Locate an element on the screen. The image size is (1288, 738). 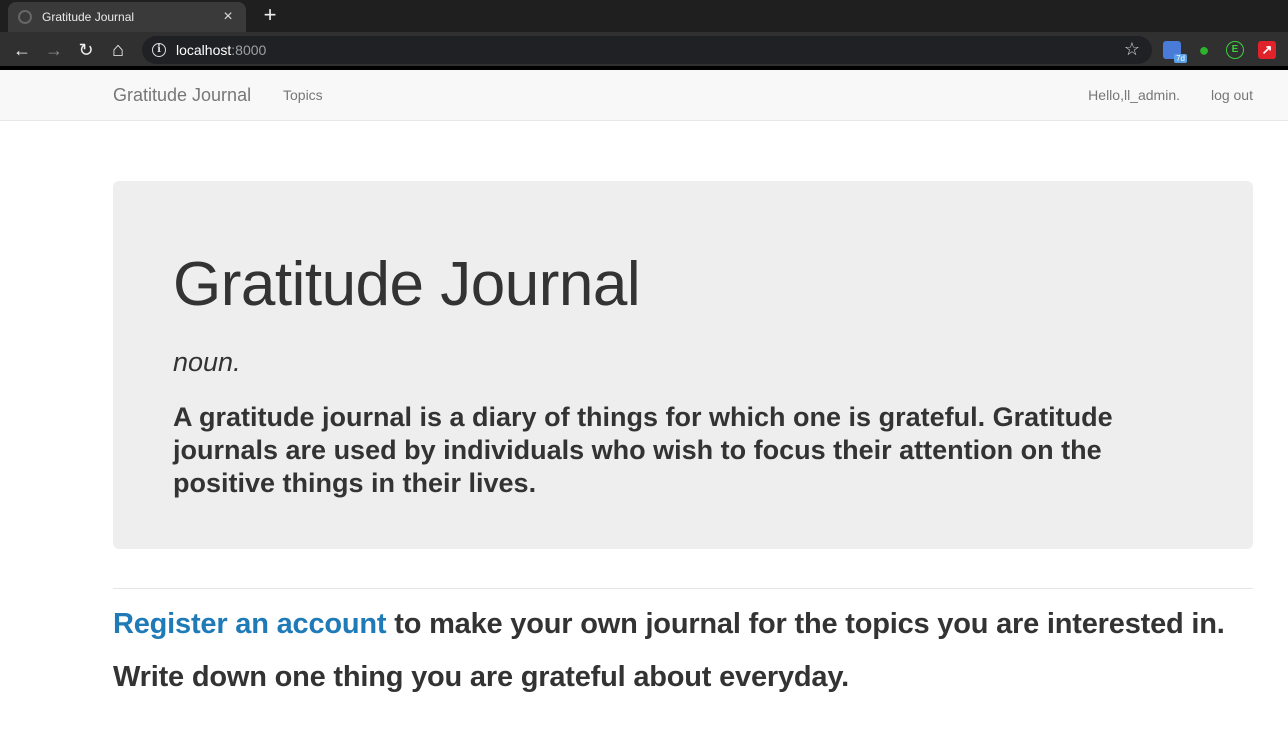
back-arrow-icon: ← is located at coordinates (22, 50).